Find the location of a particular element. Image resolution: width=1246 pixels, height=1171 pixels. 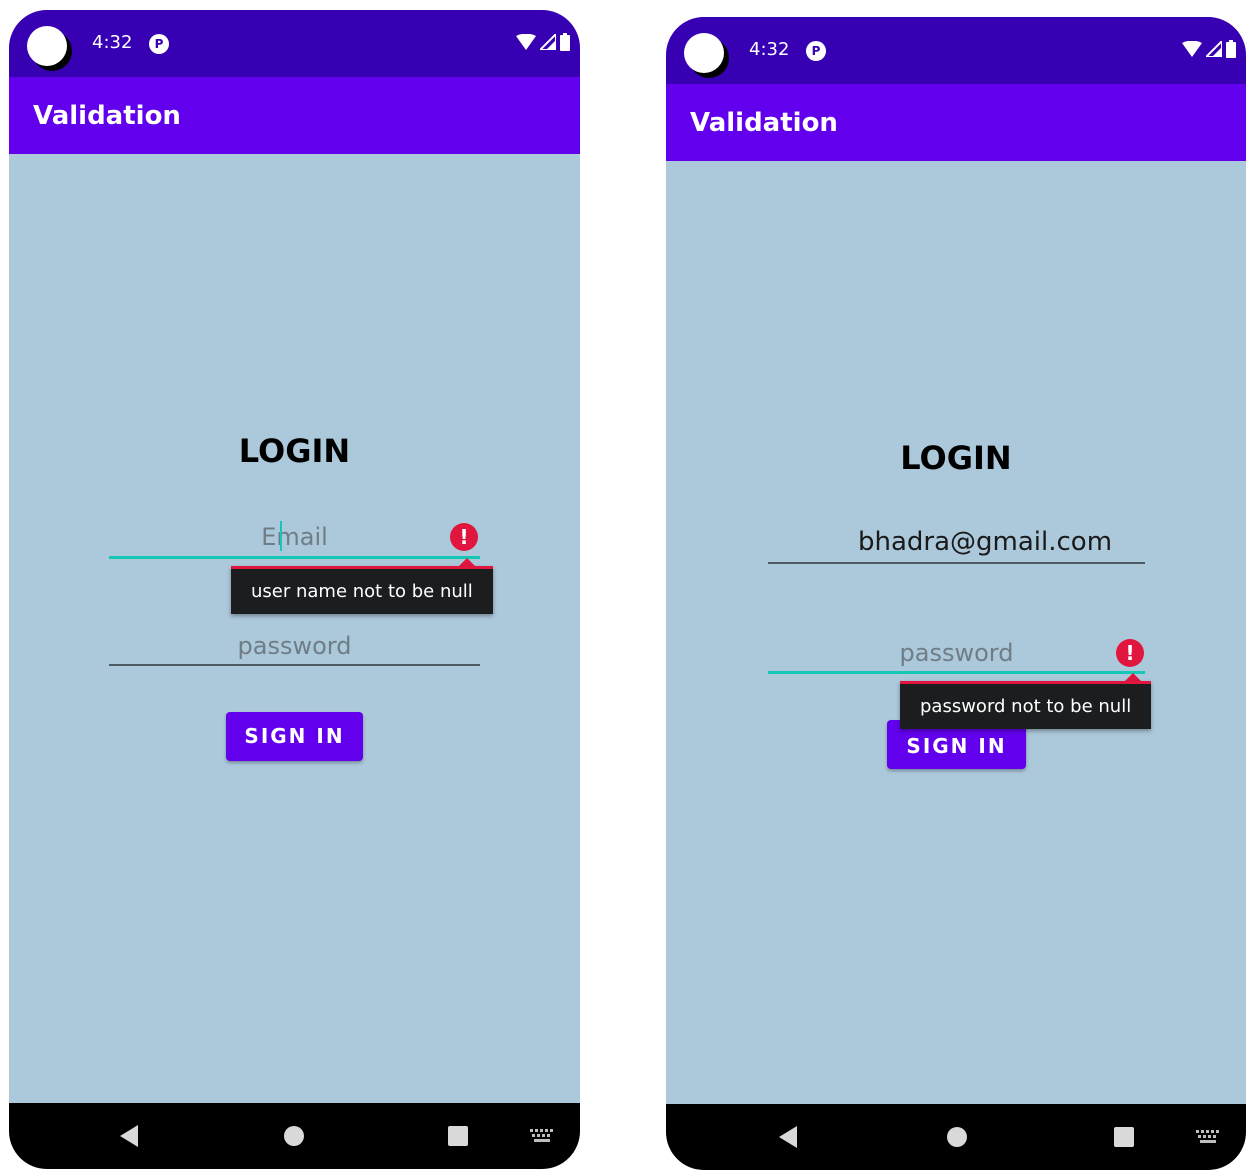

email-field: Email is located at coordinates (294, 540).